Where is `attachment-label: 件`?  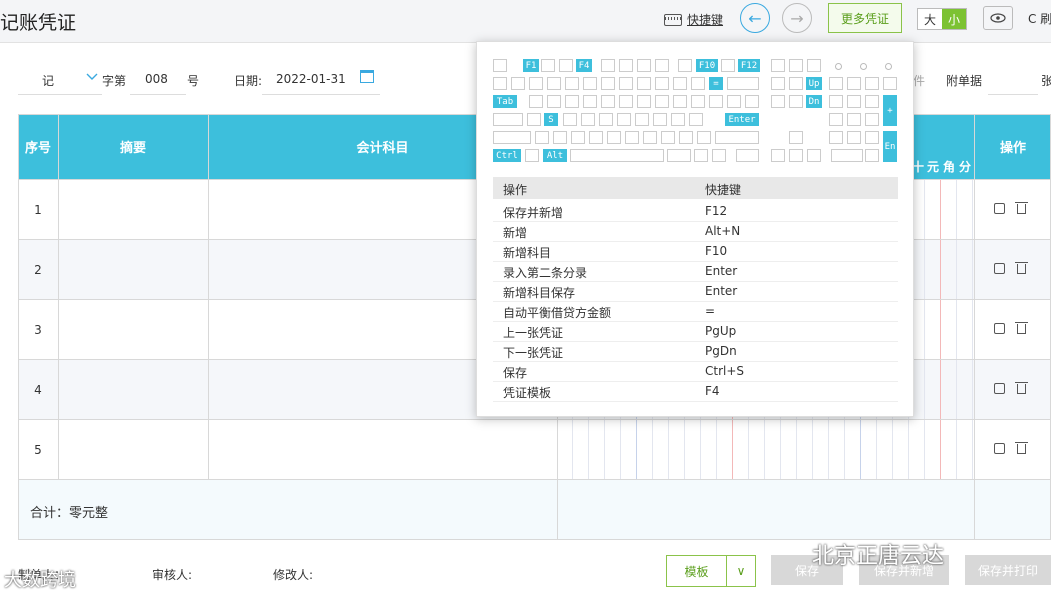
attachment-label: 件 is located at coordinates (919, 80).